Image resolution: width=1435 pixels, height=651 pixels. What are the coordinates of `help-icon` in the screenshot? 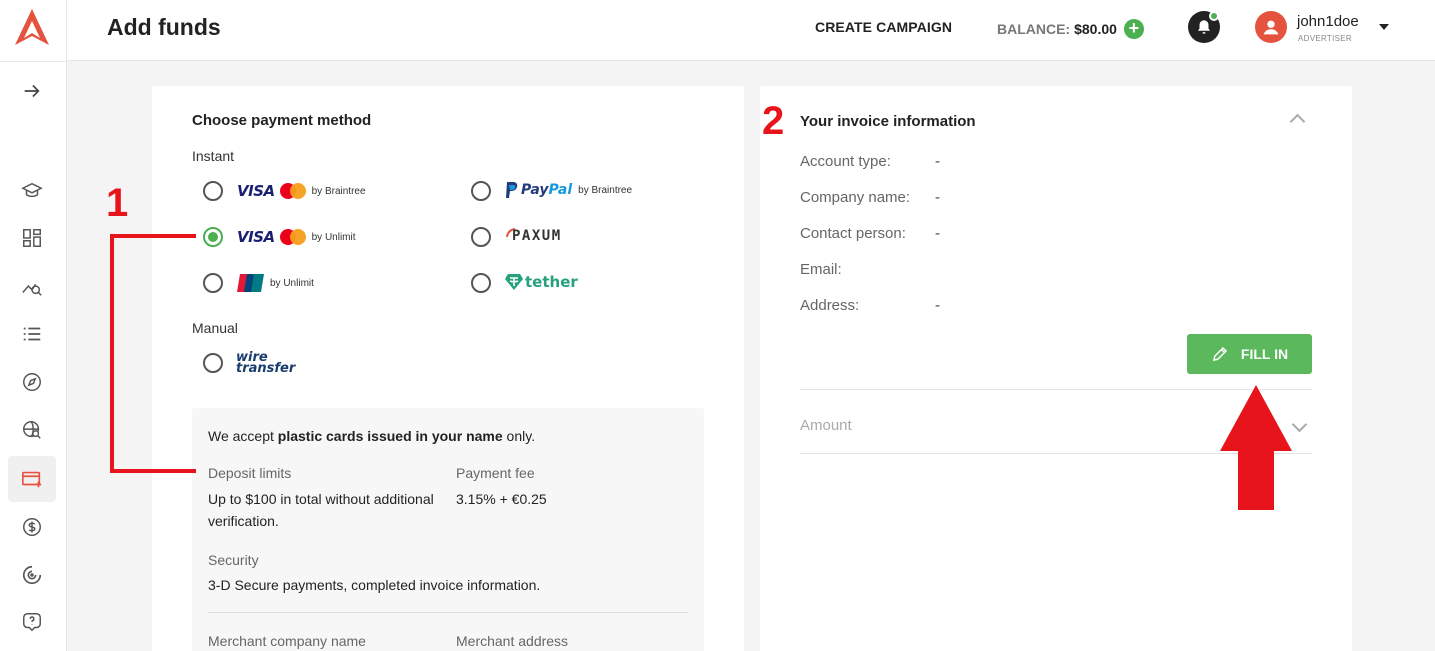 It's located at (32, 622).